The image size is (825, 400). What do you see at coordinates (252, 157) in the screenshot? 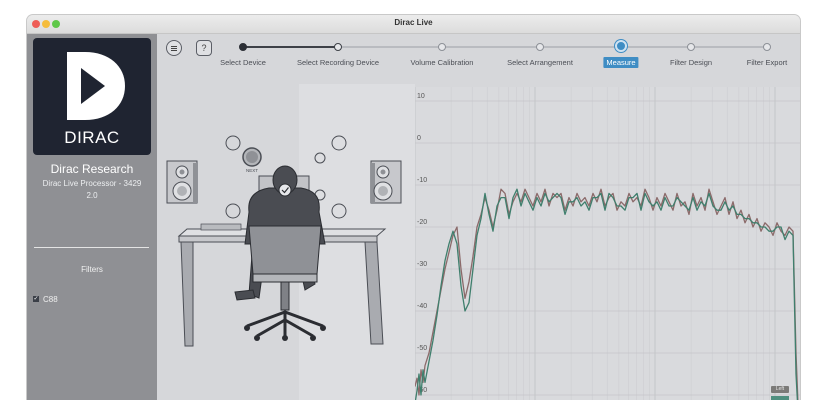
I see `next-position-marker` at bounding box center [252, 157].